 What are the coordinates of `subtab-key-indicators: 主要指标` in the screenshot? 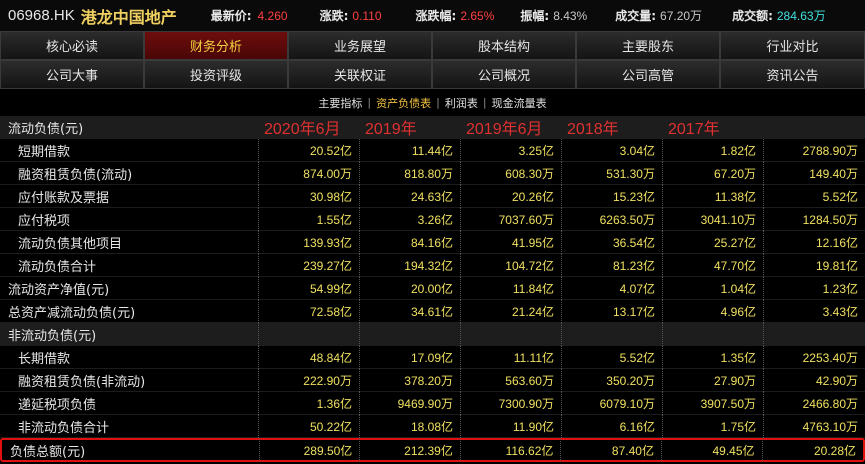 It's located at (340, 103).